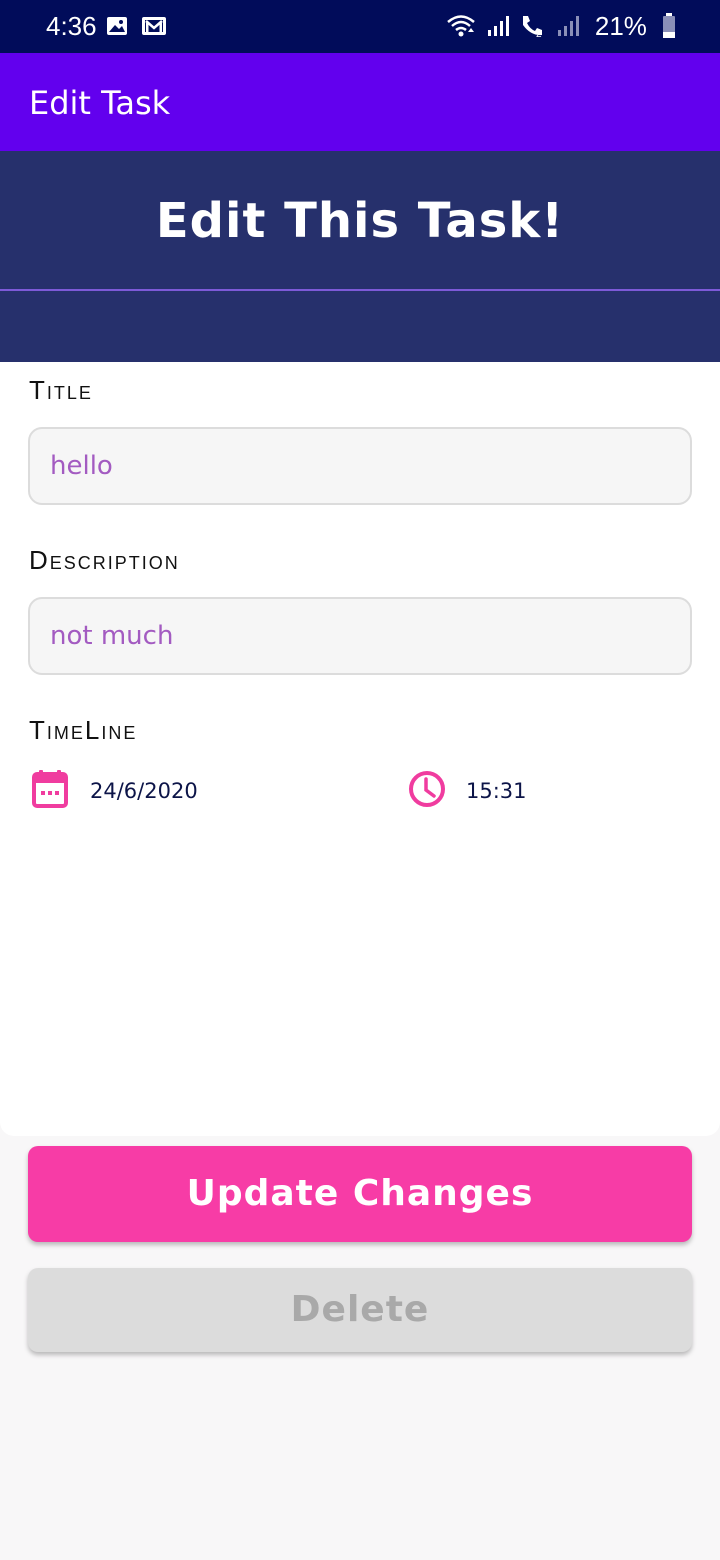 This screenshot has height=1560, width=720. I want to click on header-divider, so click(360, 290).